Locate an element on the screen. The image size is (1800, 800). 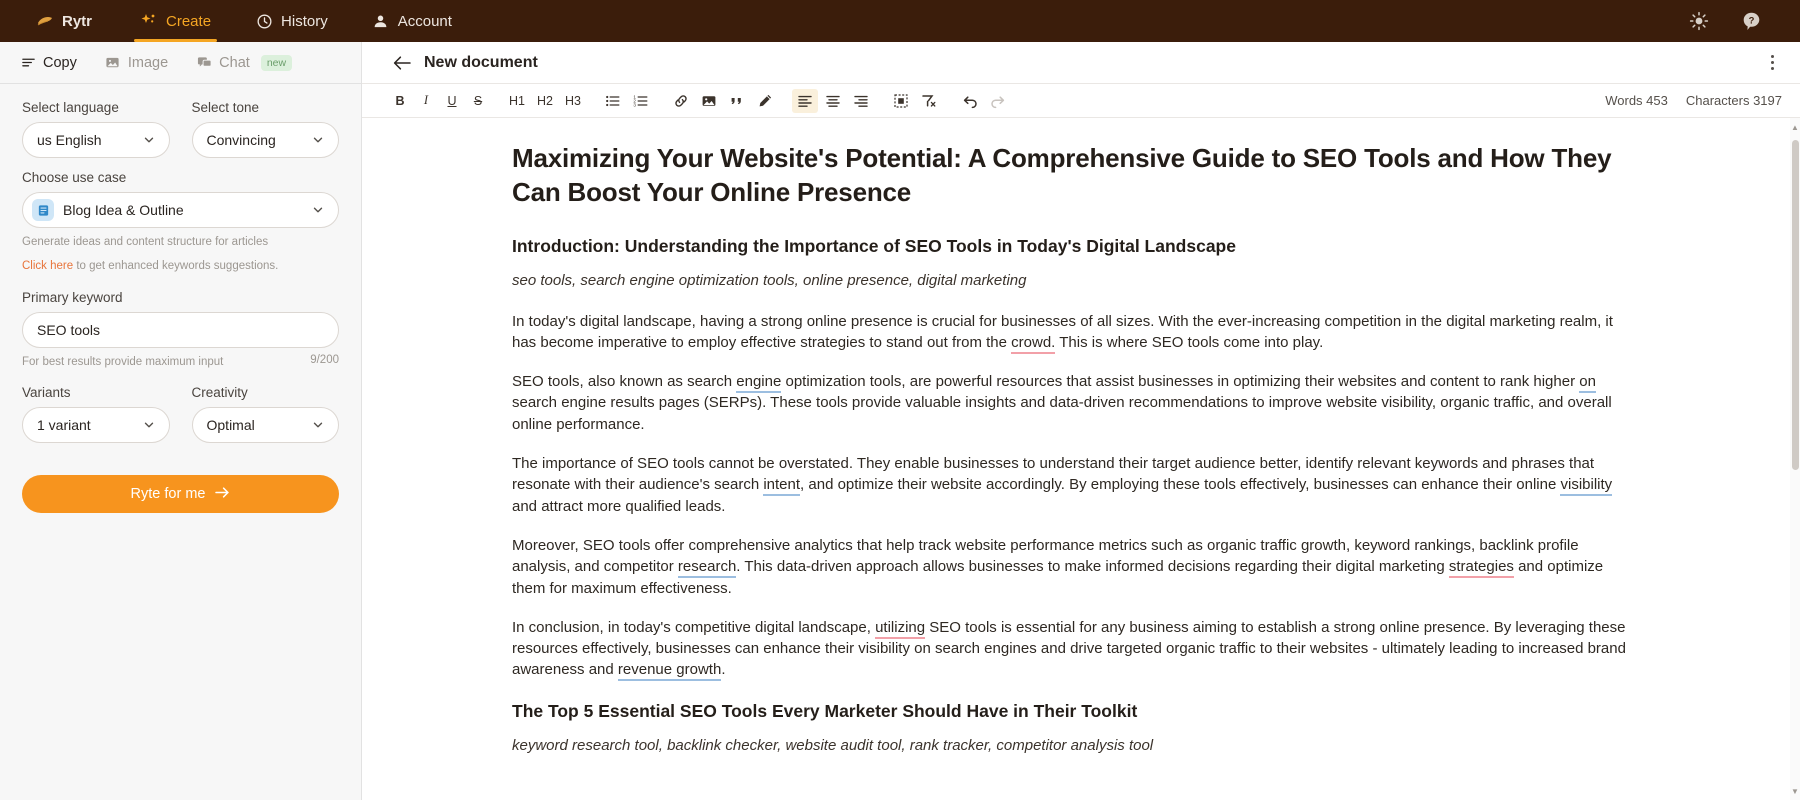
toolbar-h3-button: H3 is located at coordinates (573, 101).